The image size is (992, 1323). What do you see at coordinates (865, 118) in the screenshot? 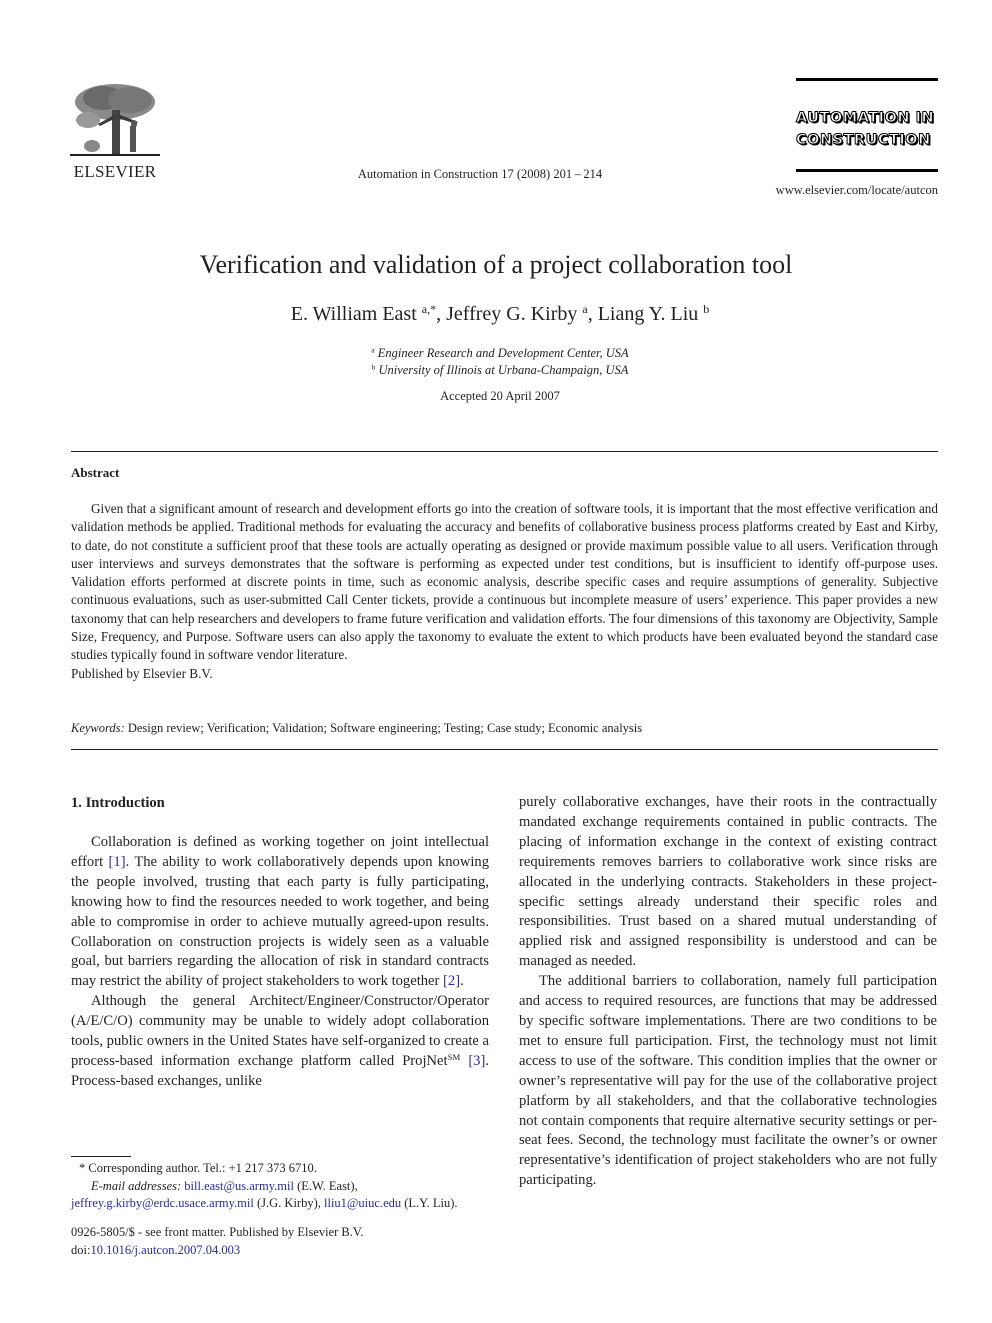
I see `journal-brand-line1: AUTOMATION IN` at bounding box center [865, 118].